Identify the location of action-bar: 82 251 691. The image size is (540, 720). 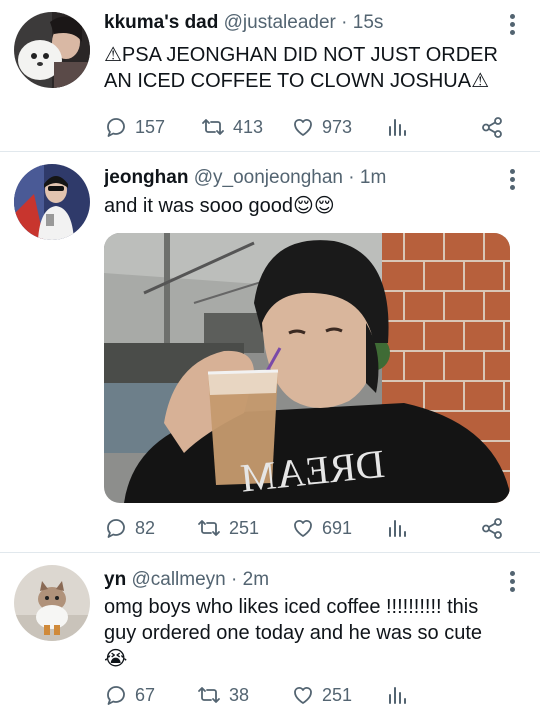
(304, 528).